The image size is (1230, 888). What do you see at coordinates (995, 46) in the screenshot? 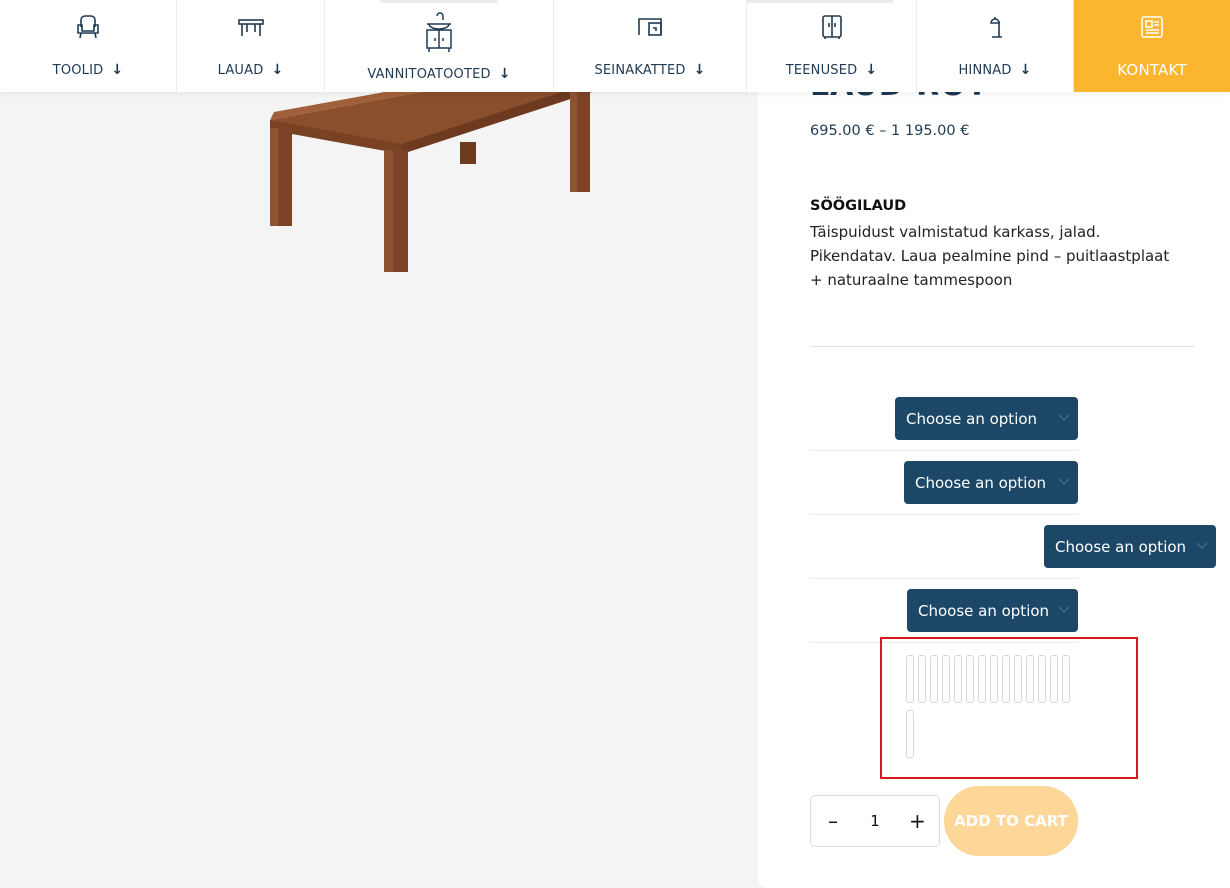
I see `nav-item-hinnad: HINNAD ↓` at bounding box center [995, 46].